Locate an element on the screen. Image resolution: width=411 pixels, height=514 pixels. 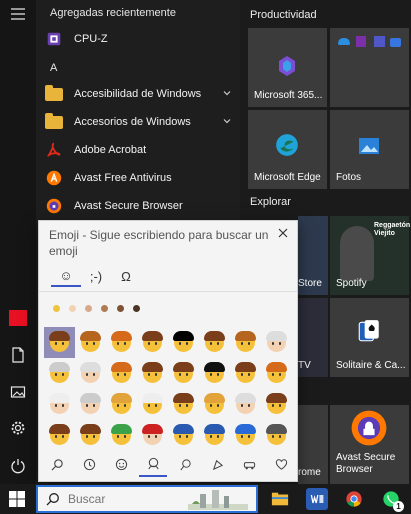
category-people-icon is located at coordinates (153, 464).